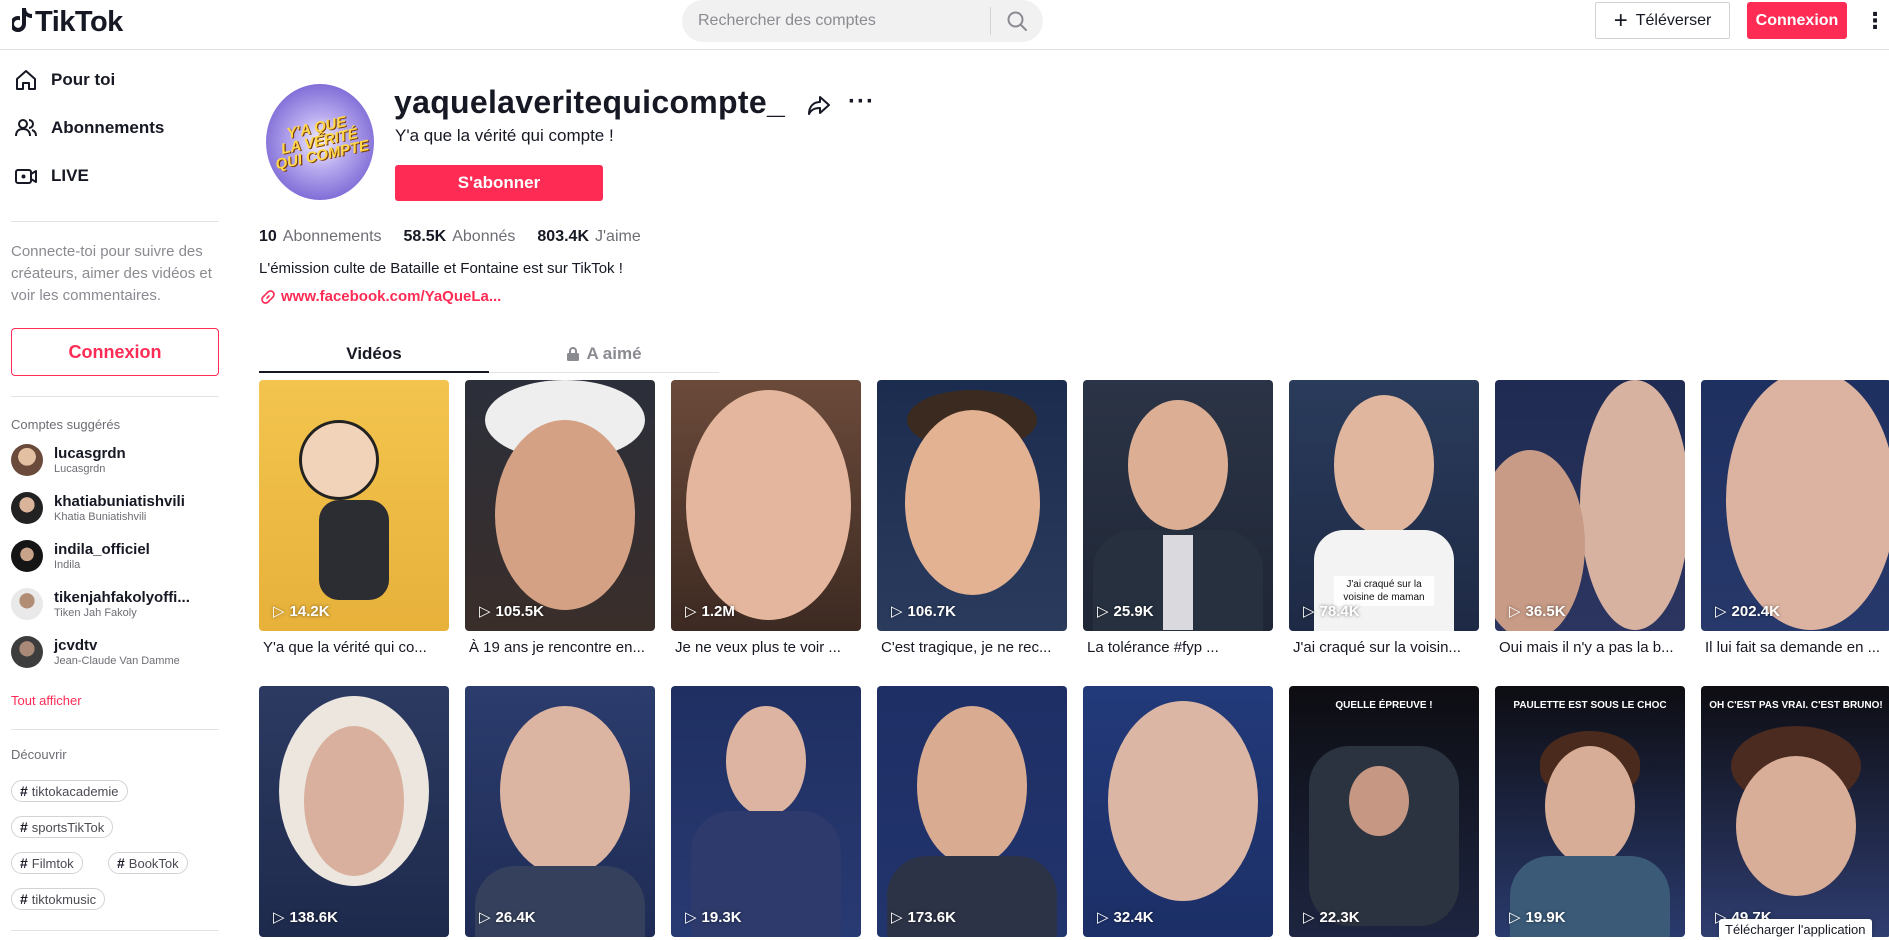  I want to click on suggested-account: khatiabuniatishvili Khatia Buniatishvili, so click(98, 508).